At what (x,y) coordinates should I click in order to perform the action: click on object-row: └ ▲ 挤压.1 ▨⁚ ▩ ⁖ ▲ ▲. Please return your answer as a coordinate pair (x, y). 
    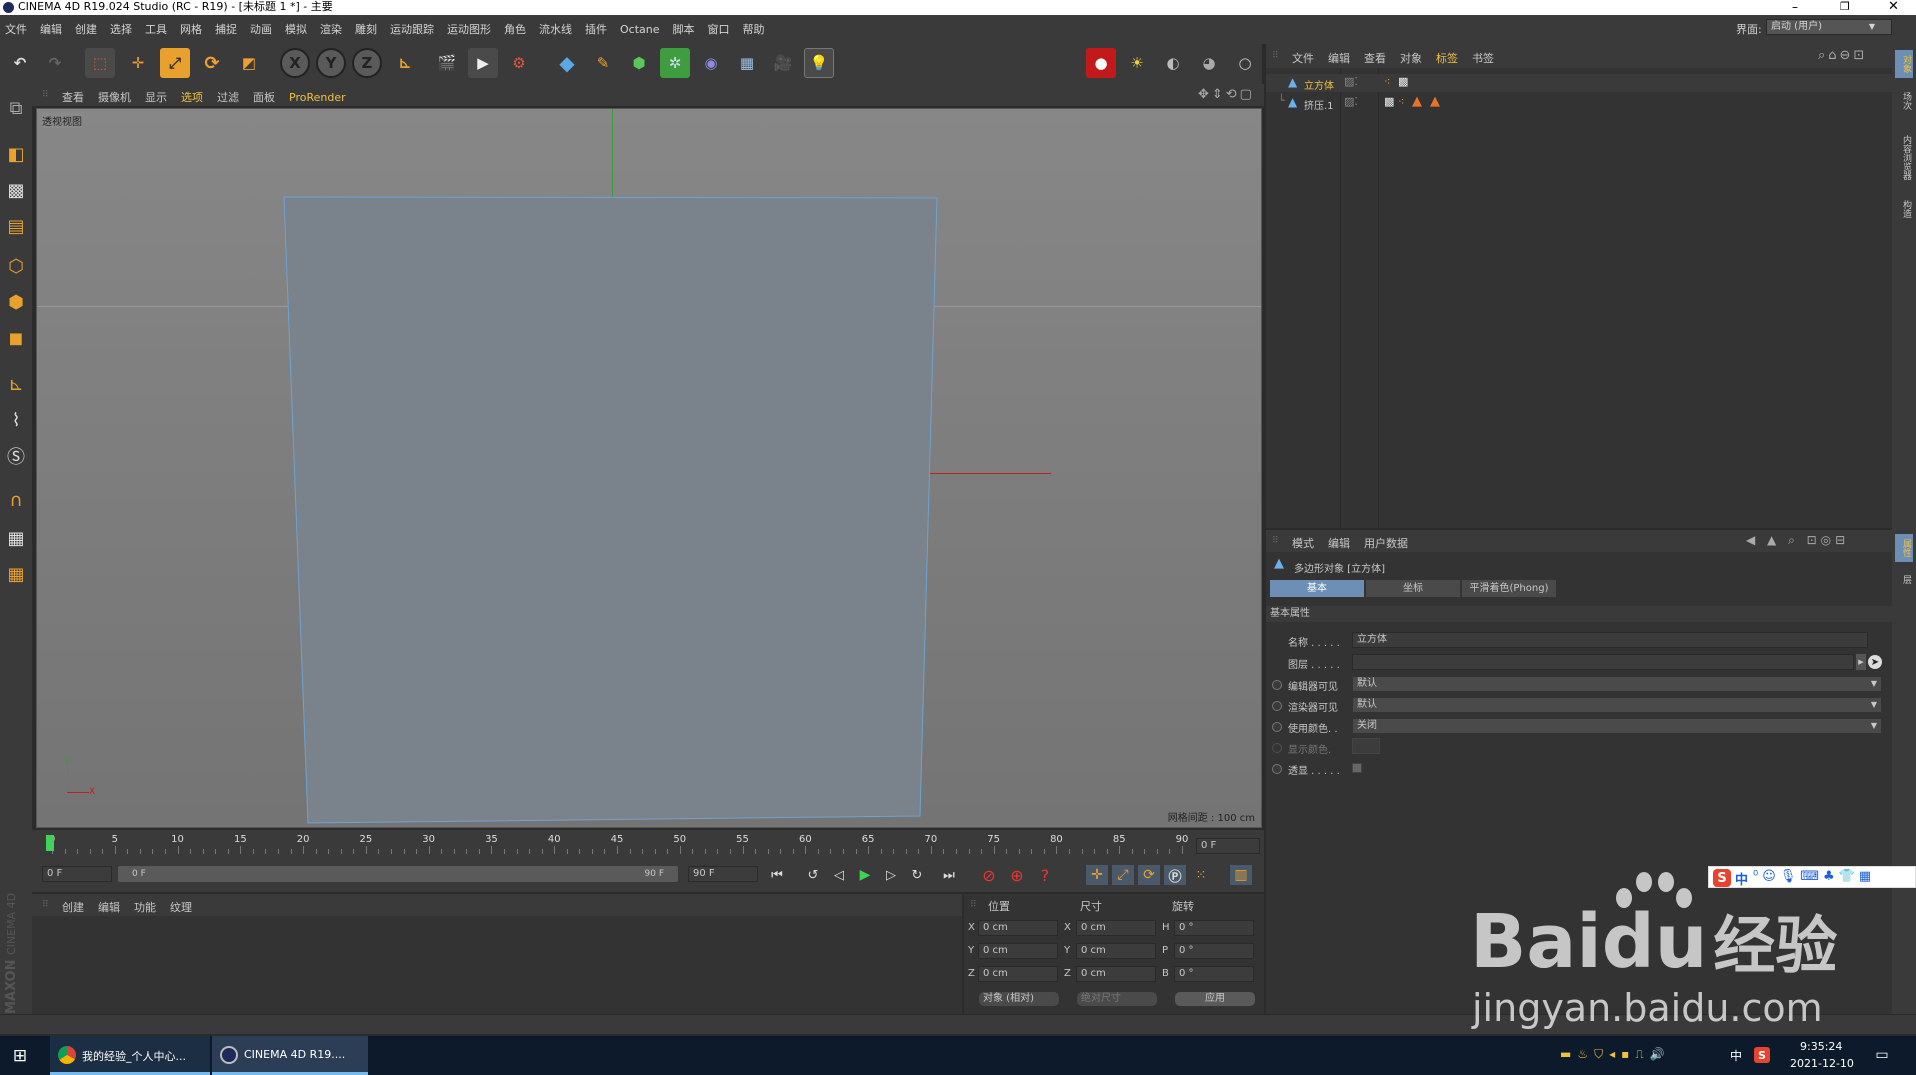
    Looking at the image, I should click on (1579, 103).